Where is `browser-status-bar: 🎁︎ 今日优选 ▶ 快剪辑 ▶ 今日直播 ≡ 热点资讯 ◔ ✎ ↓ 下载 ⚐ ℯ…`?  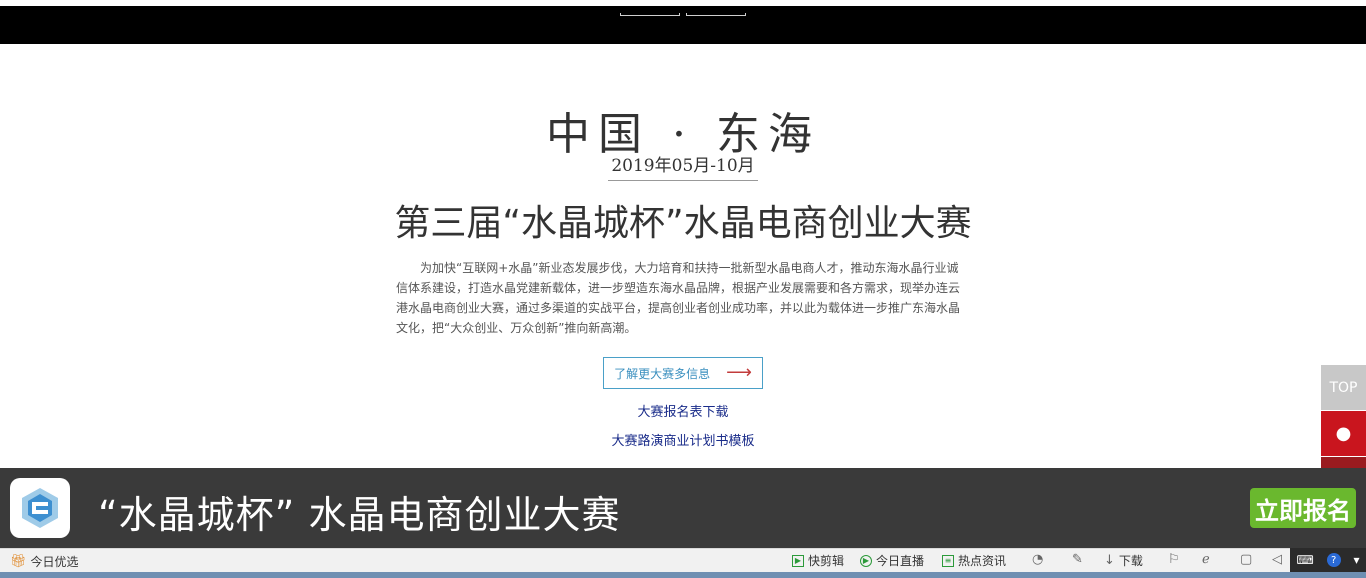
browser-status-bar: 🎁︎ 今日优选 ▶ 快剪辑 ▶ 今日直播 ≡ 热点资讯 ◔ ✎ ↓ 下载 ⚐ ℯ… is located at coordinates (683, 560).